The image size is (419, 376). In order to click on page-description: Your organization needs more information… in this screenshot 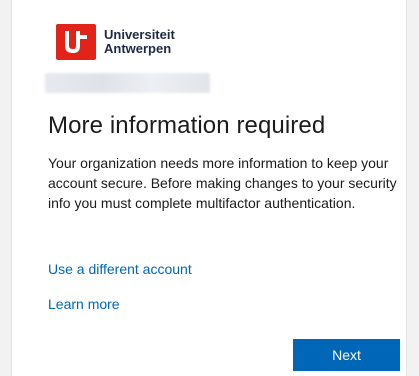, I will do `click(222, 183)`.